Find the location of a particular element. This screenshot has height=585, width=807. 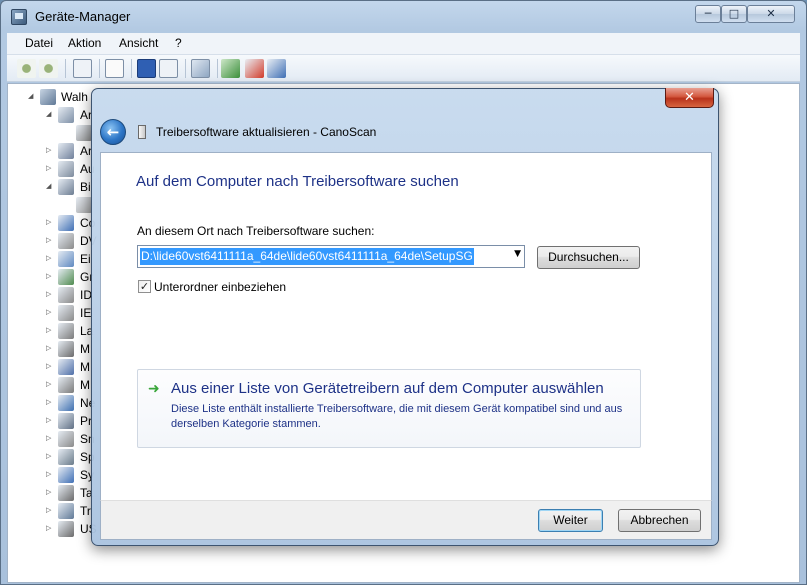

subfolder-checkbox: ✓ is located at coordinates (144, 286).